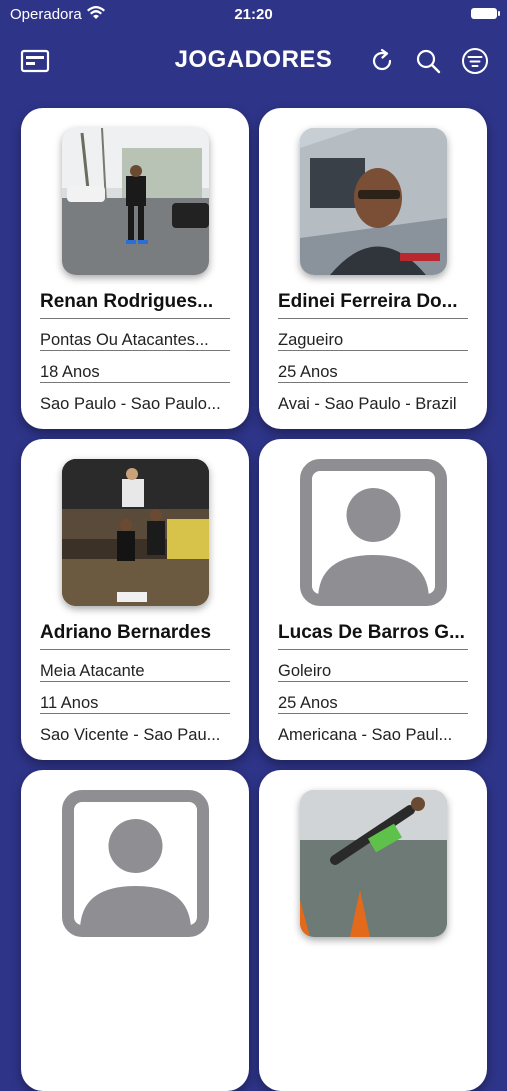 Image resolution: width=507 pixels, height=1091 pixels. Describe the element at coordinates (382, 61) in the screenshot. I see `refresh-icon` at that location.